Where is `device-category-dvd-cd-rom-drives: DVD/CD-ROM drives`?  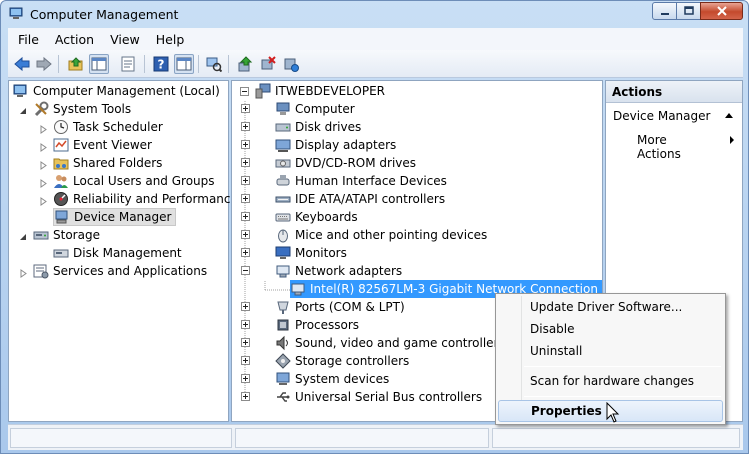
device-category-dvd-cd-rom-drives: DVD/CD-ROM drives is located at coordinates (345, 163).